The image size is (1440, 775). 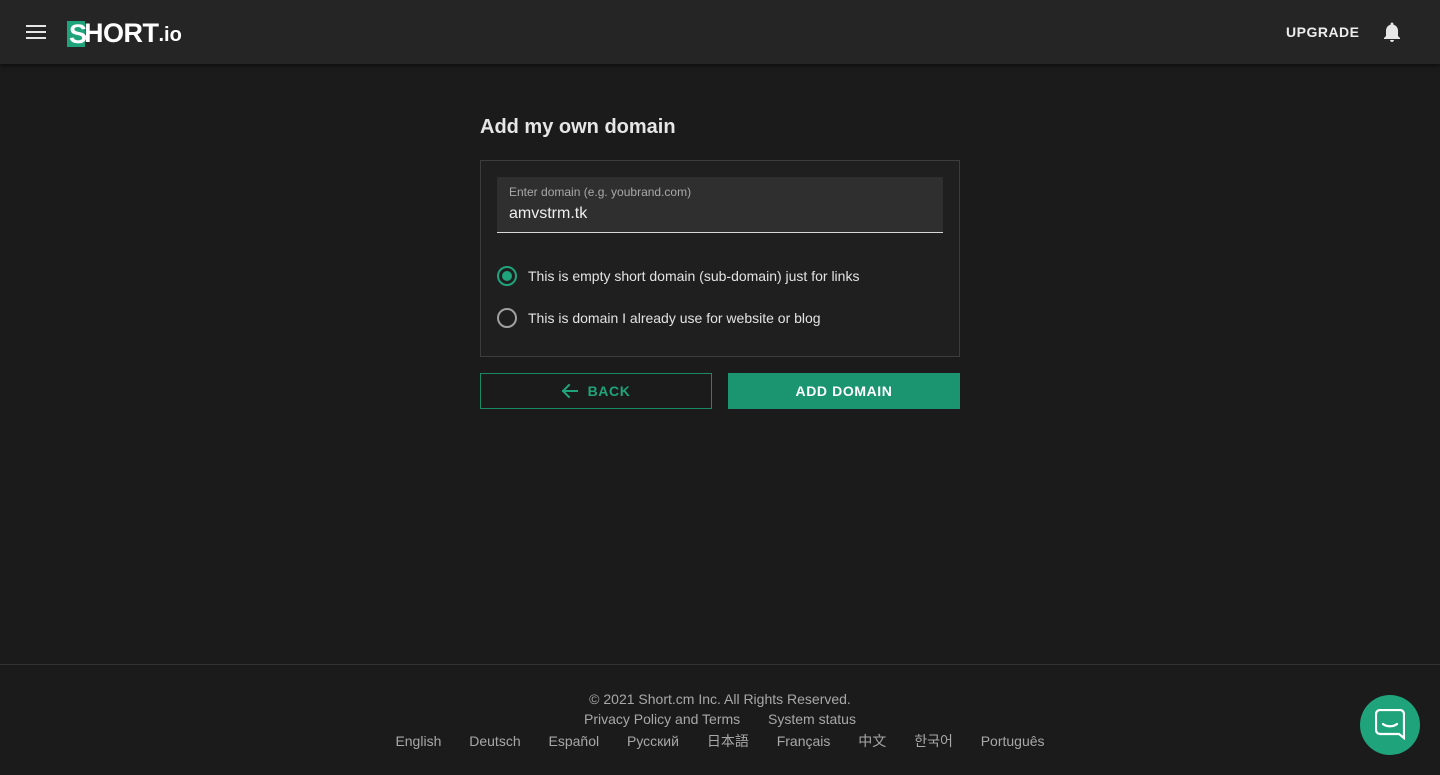 What do you see at coordinates (77, 34) in the screenshot?
I see `logo-mark: S` at bounding box center [77, 34].